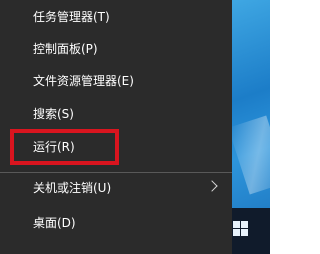 This screenshot has width=320, height=254. What do you see at coordinates (65, 49) in the screenshot?
I see `menu-item-label: 控制面板(P)` at bounding box center [65, 49].